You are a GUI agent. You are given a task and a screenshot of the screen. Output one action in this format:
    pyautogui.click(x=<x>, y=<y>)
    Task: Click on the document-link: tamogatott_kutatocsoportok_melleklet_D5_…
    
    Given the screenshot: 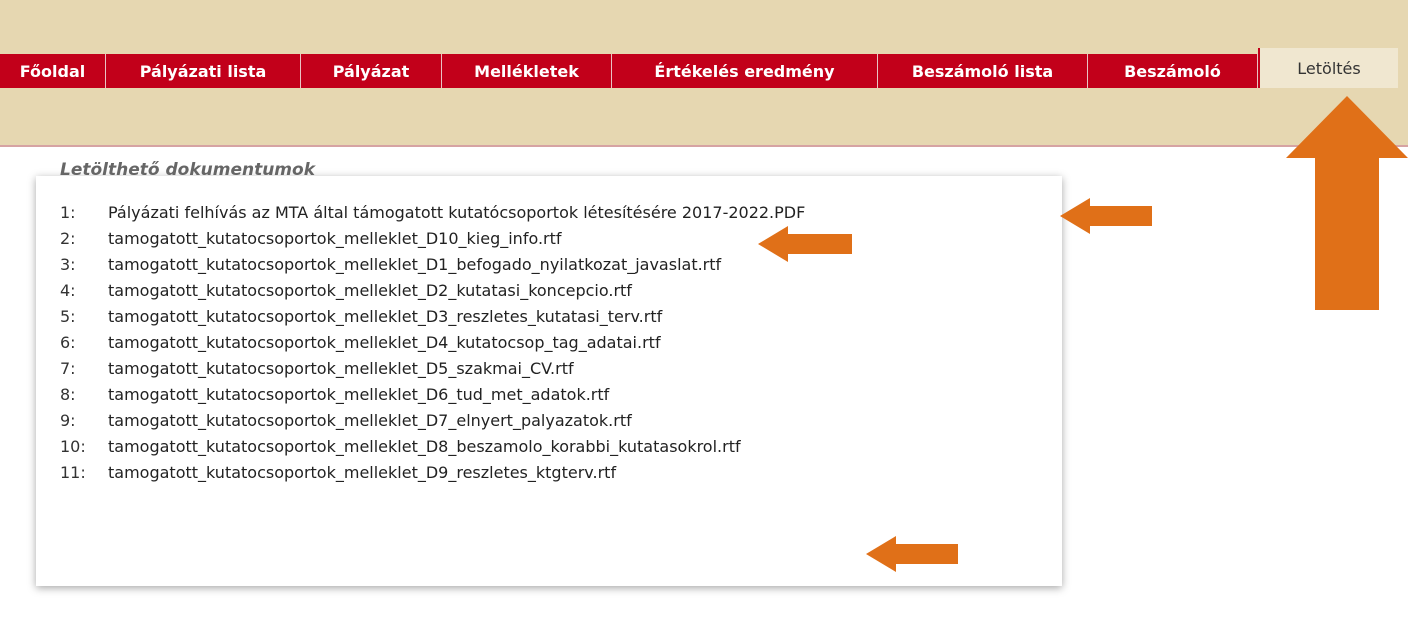 What is the action you would take?
    pyautogui.click(x=341, y=368)
    